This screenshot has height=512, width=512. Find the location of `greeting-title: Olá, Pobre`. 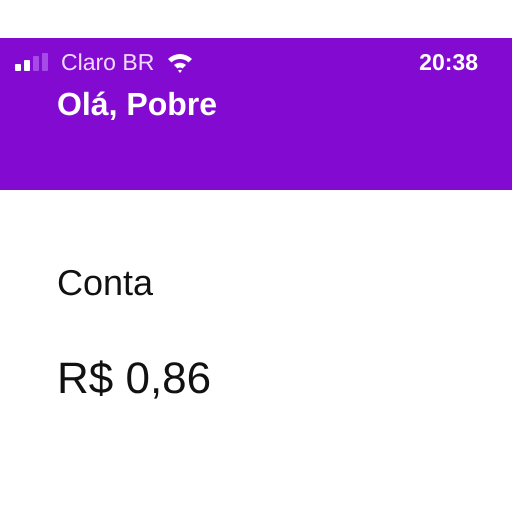

greeting-title: Olá, Pobre is located at coordinates (137, 104).